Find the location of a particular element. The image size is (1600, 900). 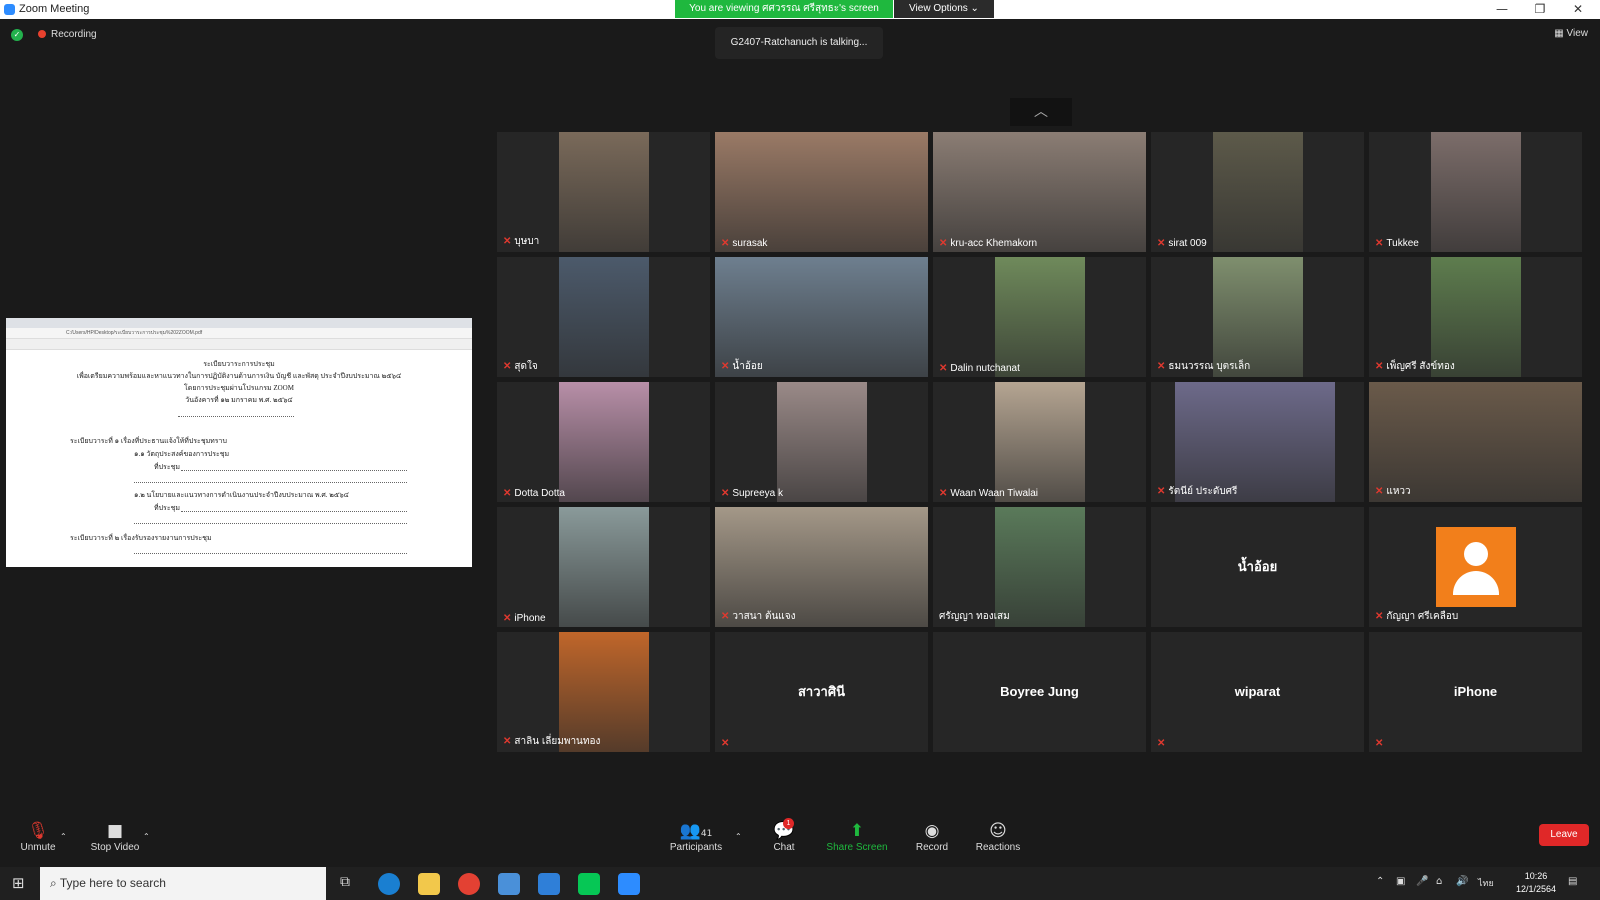

participant-tile: สาวาศินี ✕ is located at coordinates (821, 692).